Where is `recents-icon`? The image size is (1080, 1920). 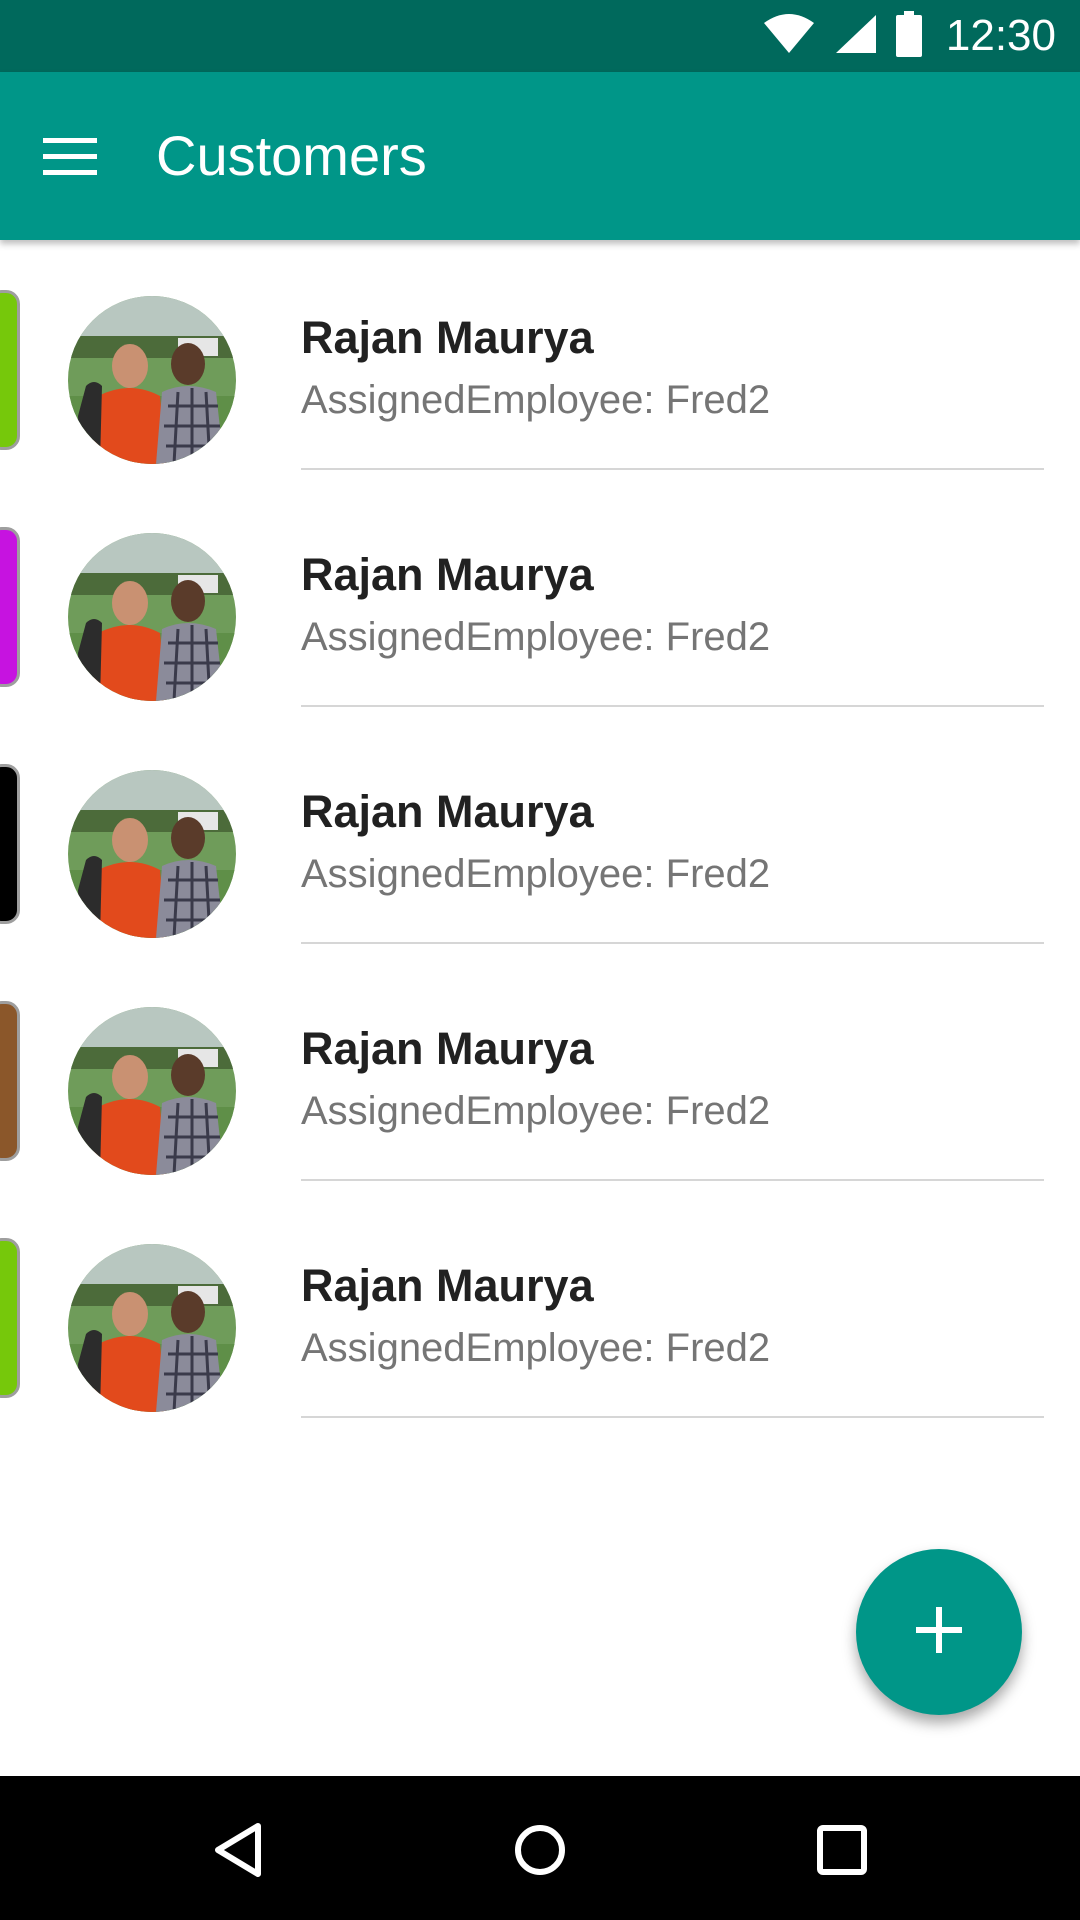 recents-icon is located at coordinates (842, 1852).